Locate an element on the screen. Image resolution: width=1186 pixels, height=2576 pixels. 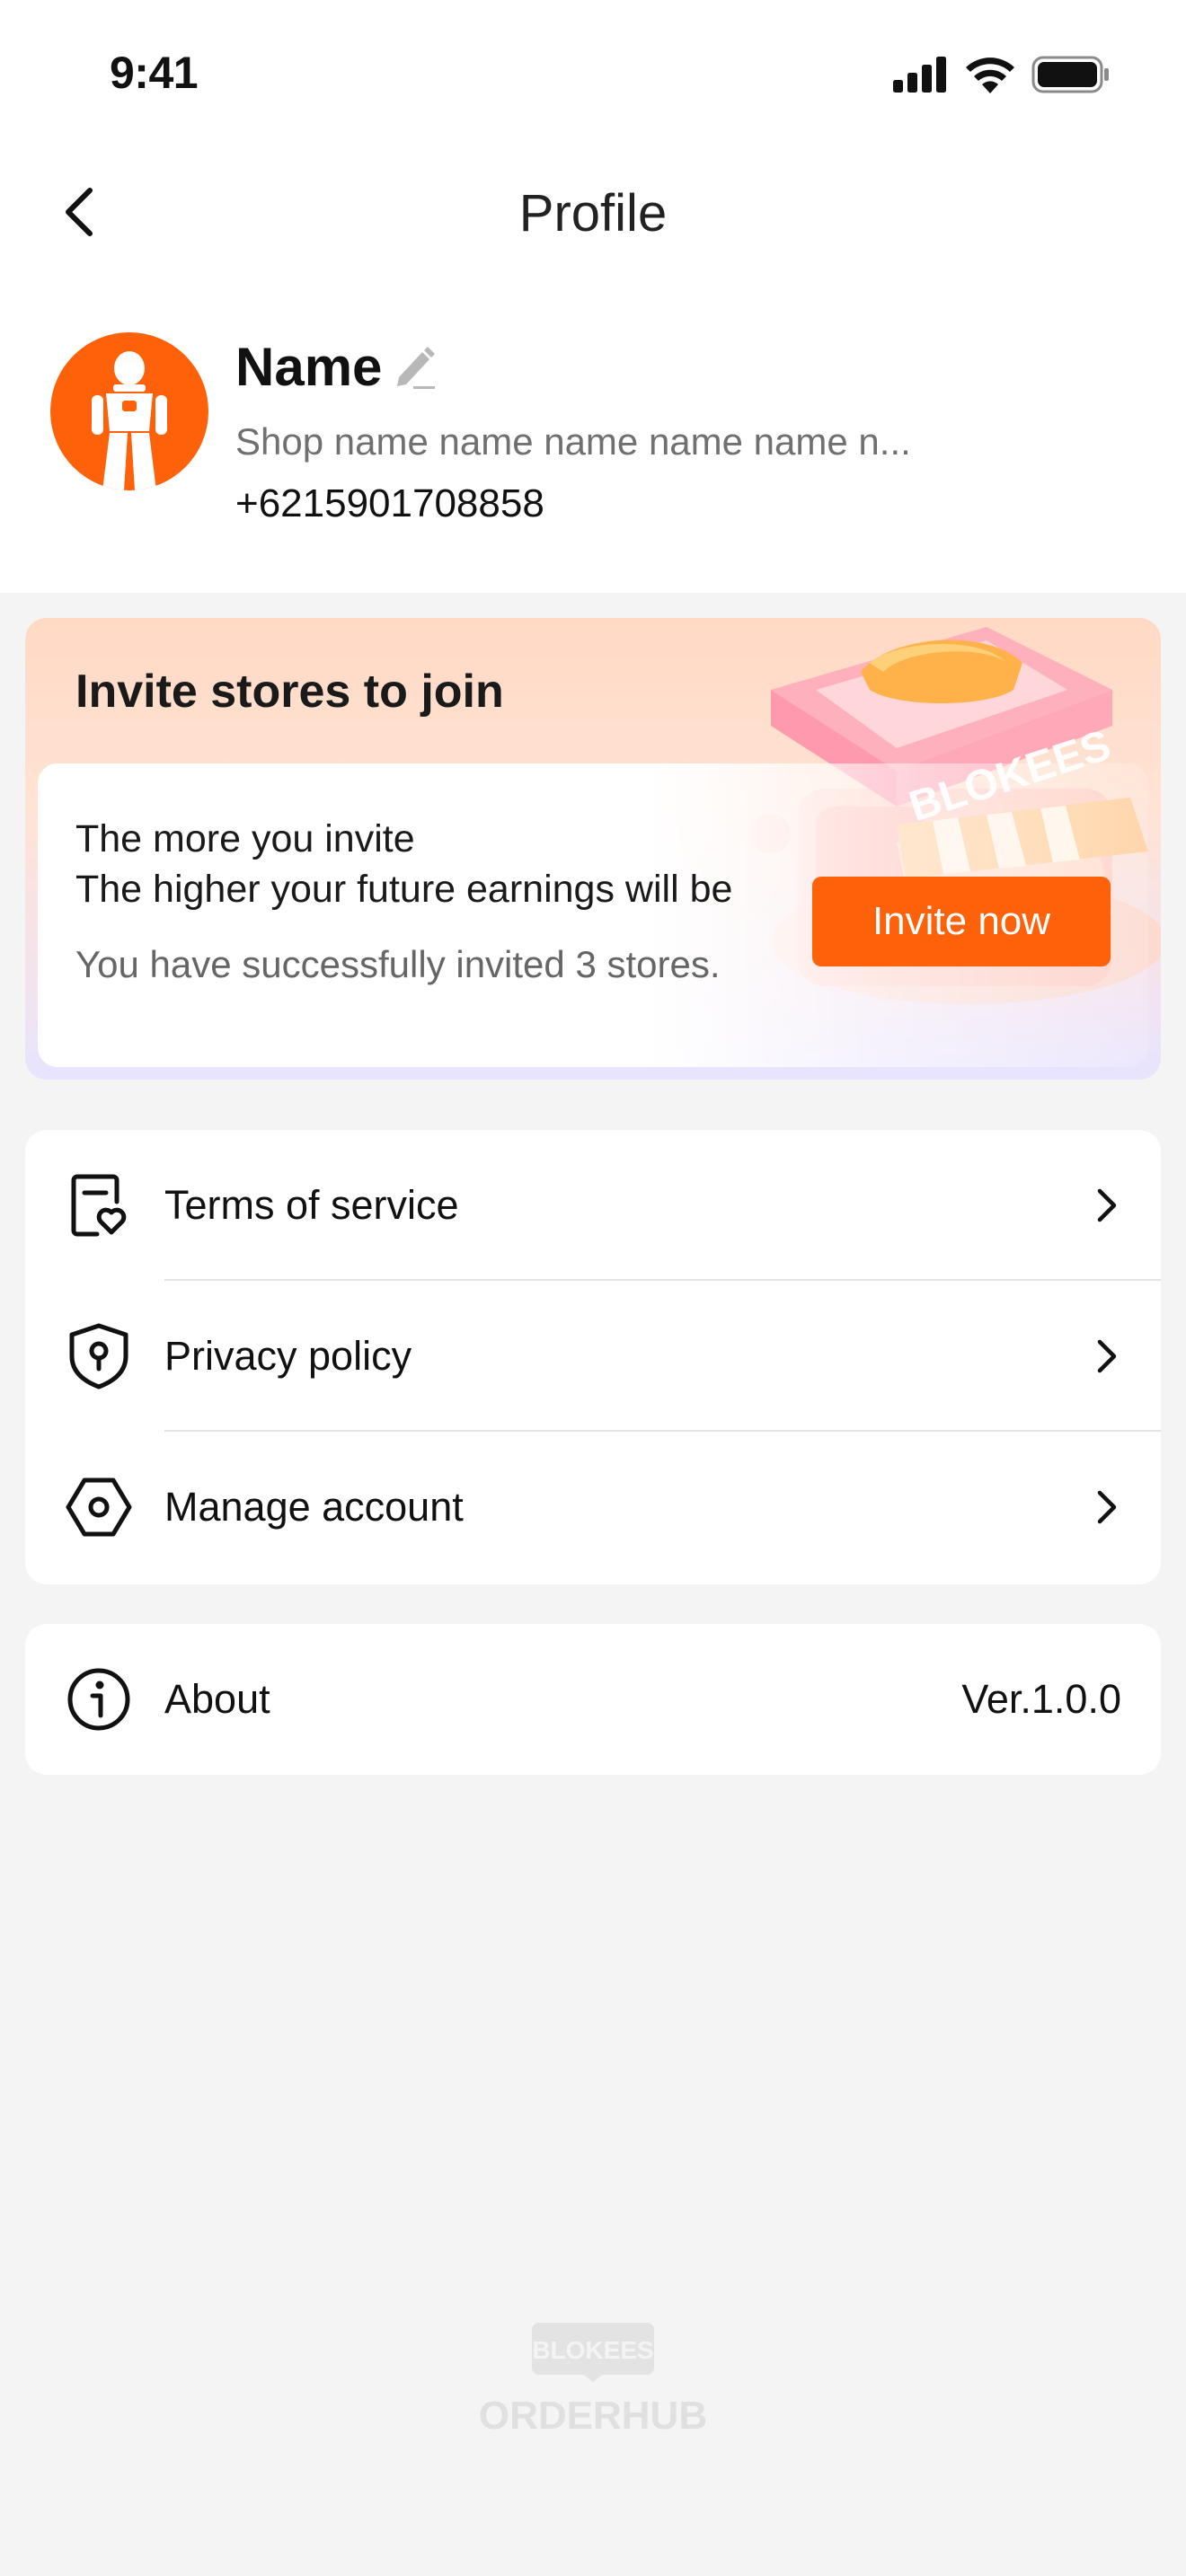
edit-name-button is located at coordinates (415, 366).